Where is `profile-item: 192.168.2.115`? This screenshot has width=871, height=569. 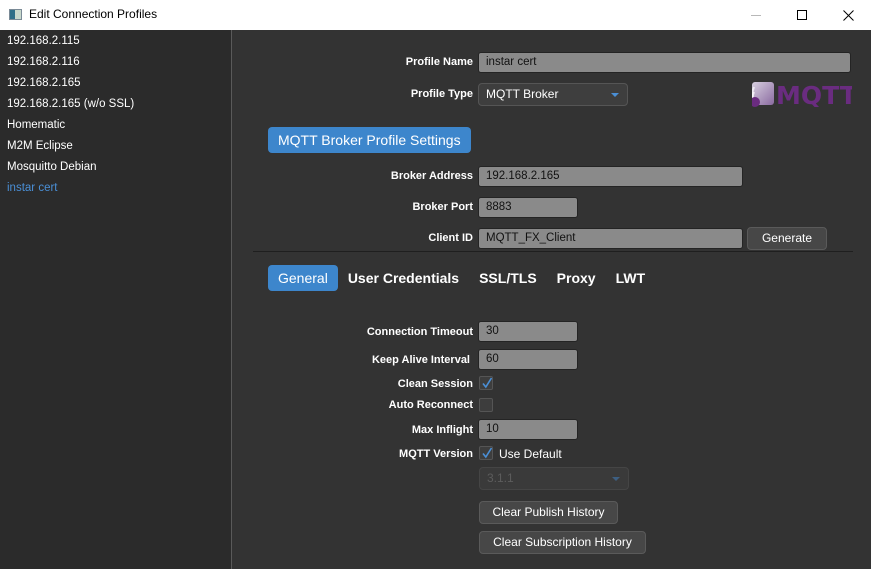 profile-item: 192.168.2.115 is located at coordinates (115, 41).